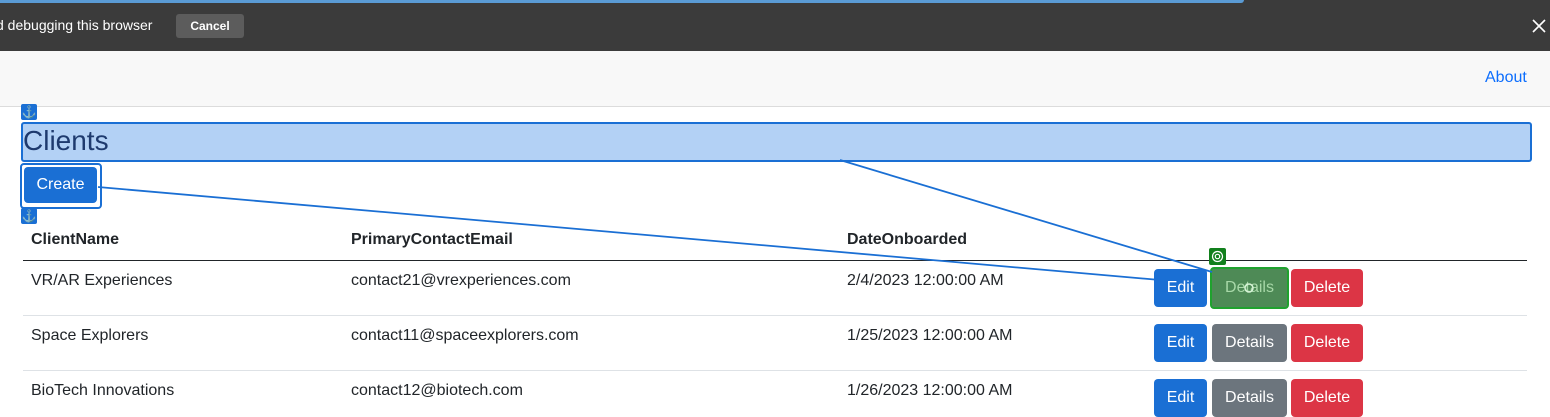 The height and width of the screenshot is (417, 1550). I want to click on date-cell: 1/25/2023 12:00:00 AM, so click(930, 335).